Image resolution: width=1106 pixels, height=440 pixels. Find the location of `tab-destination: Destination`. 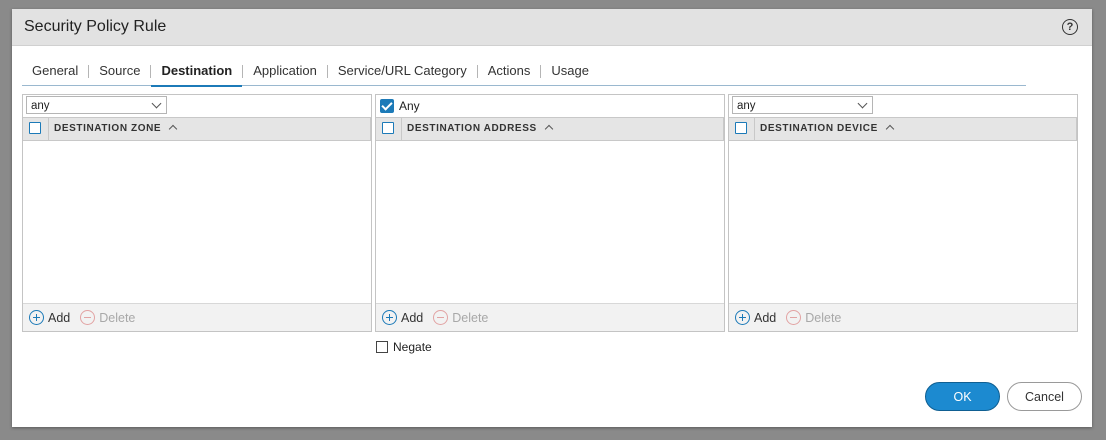

tab-destination: Destination is located at coordinates (197, 70).